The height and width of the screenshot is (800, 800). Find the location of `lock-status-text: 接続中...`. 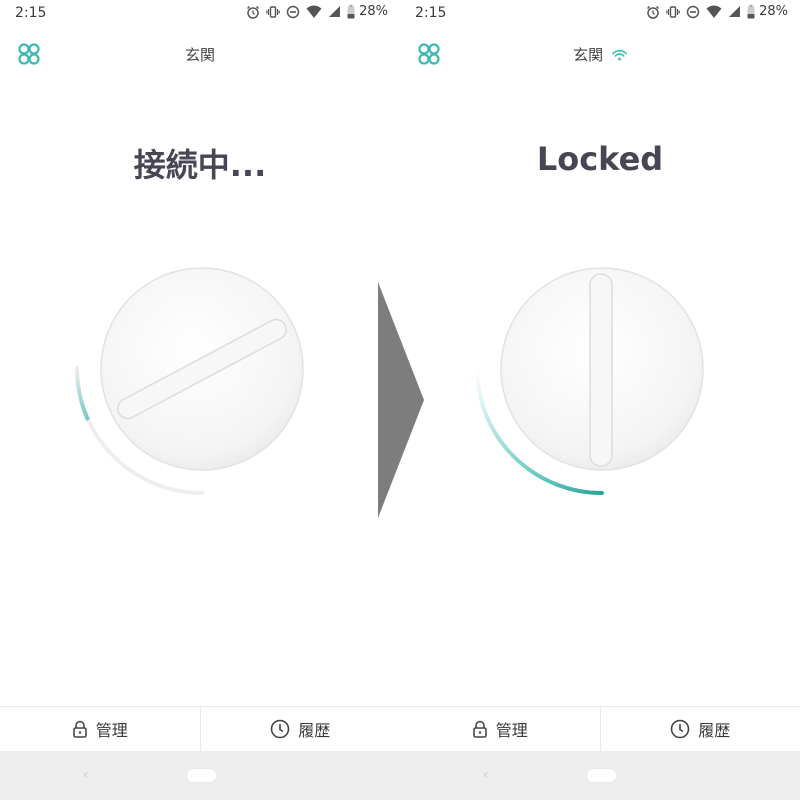

lock-status-text: 接続中... is located at coordinates (200, 165).